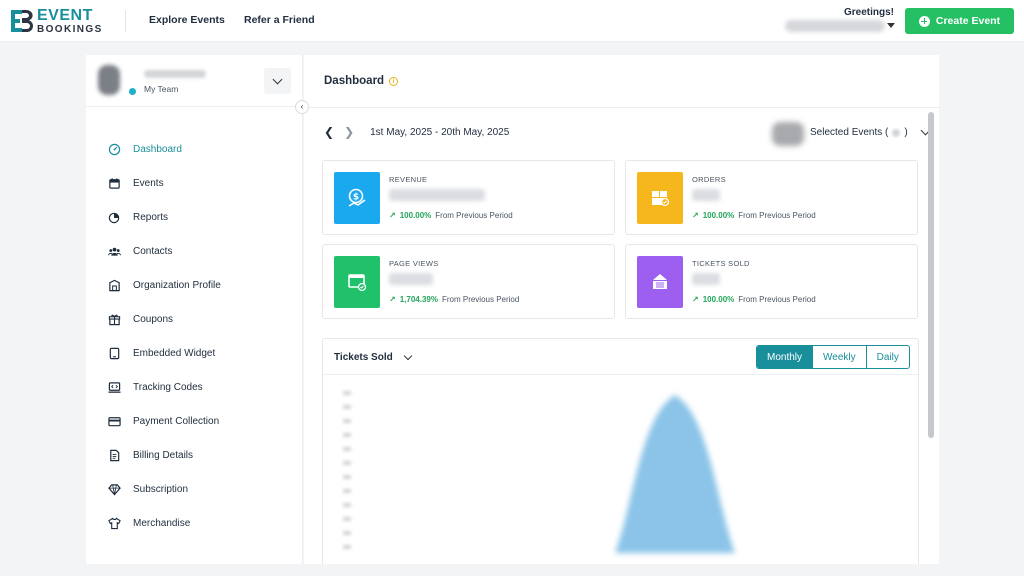 Image resolution: width=1024 pixels, height=576 pixels. Describe the element at coordinates (194, 523) in the screenshot. I see `sidebar-item-merchandise: Merchandise` at that location.